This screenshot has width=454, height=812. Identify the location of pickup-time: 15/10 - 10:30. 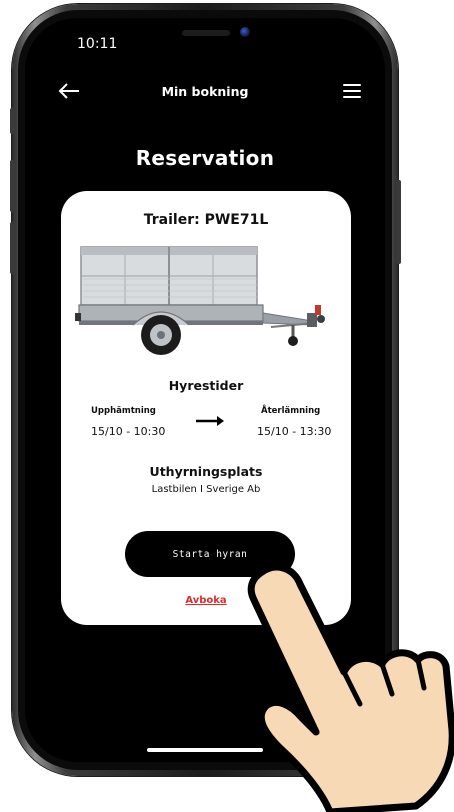
(128, 431).